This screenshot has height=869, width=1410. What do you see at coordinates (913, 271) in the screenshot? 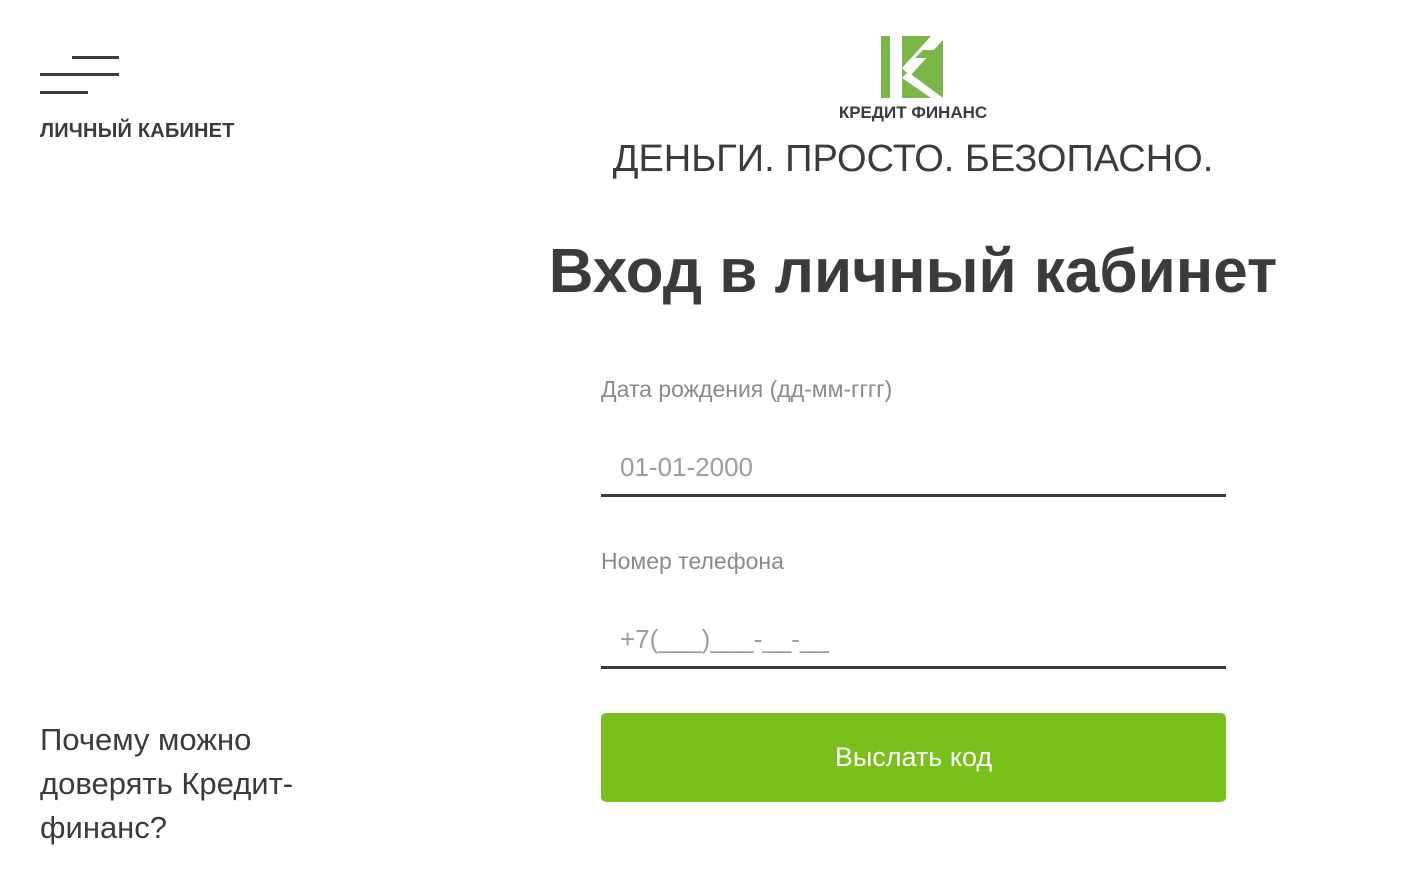
I see `page-title: Вход в личный кабинет` at bounding box center [913, 271].